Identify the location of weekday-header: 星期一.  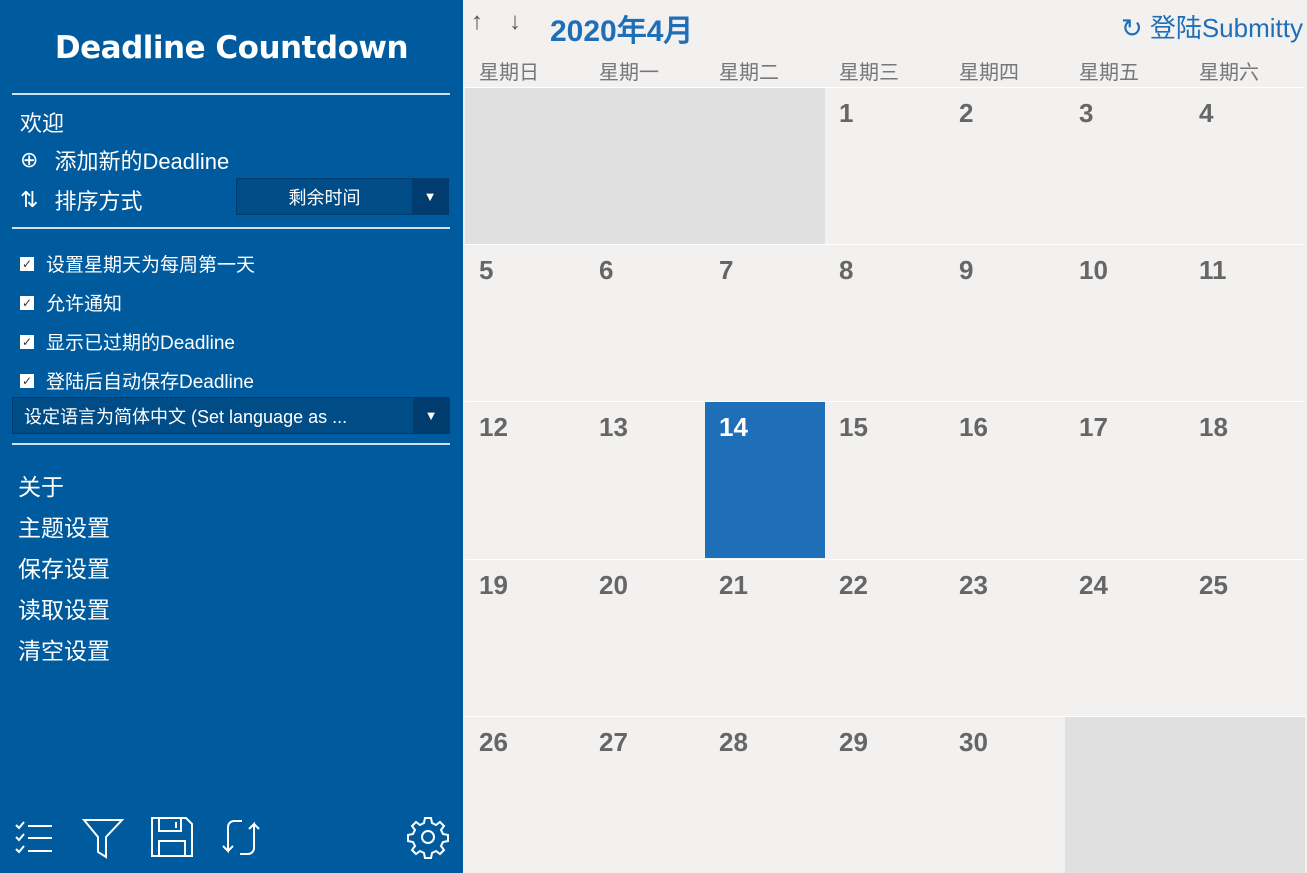
(629, 73).